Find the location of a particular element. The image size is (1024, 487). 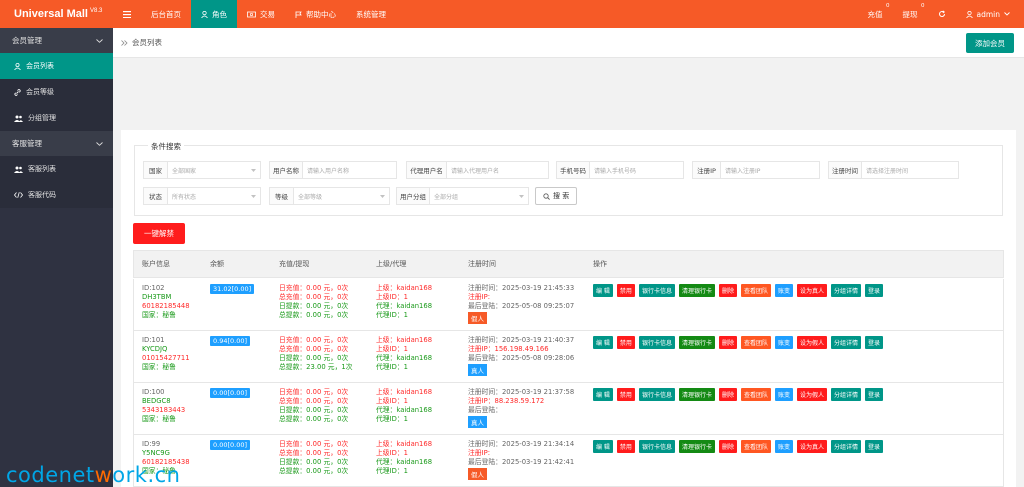

withdraw-link: 提现 0 is located at coordinates (910, 14).